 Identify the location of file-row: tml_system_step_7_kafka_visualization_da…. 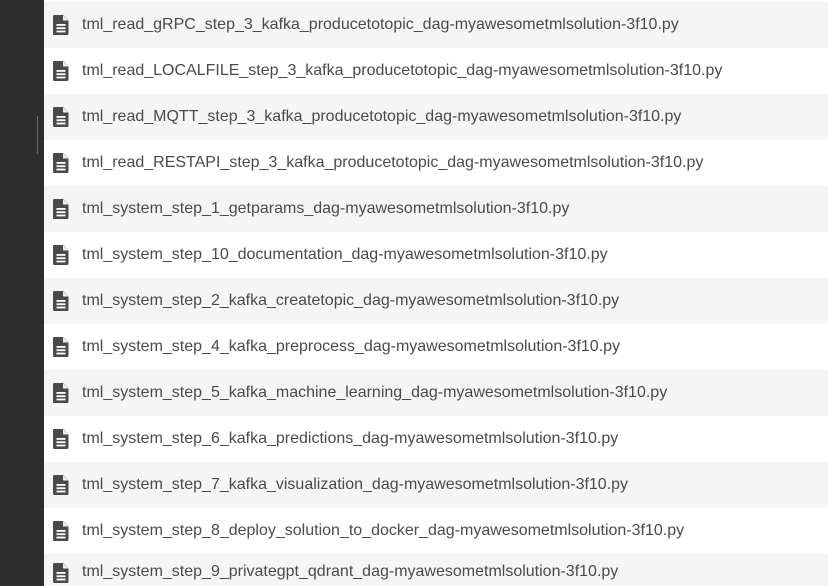
(436, 485).